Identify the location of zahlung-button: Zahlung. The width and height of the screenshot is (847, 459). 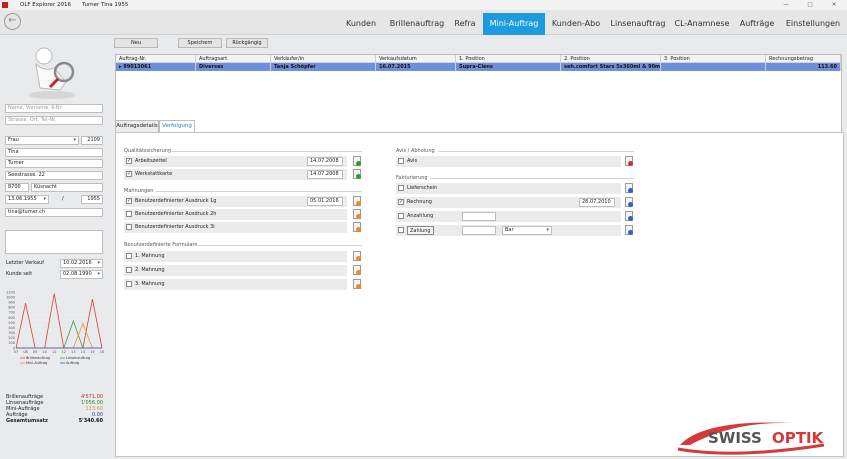
(420, 230).